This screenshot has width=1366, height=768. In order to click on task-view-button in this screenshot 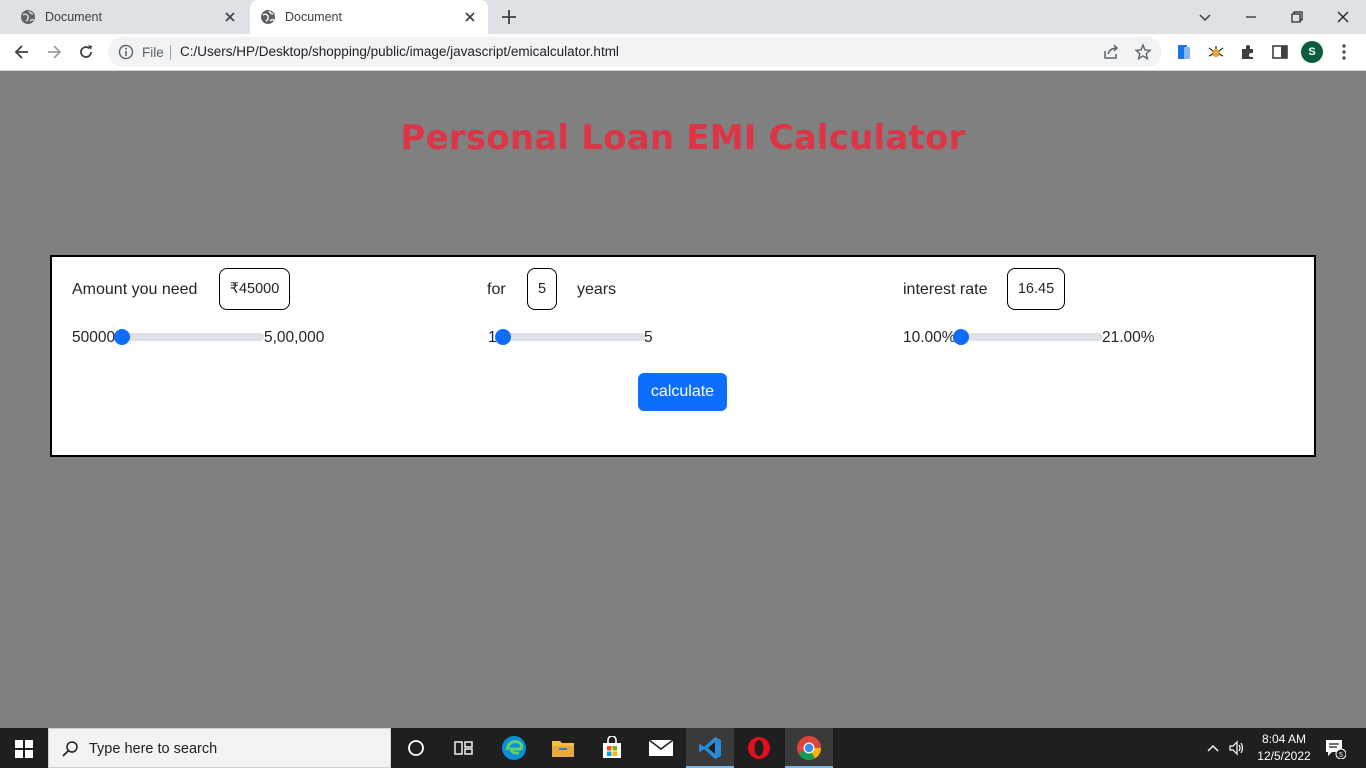, I will do `click(464, 748)`.